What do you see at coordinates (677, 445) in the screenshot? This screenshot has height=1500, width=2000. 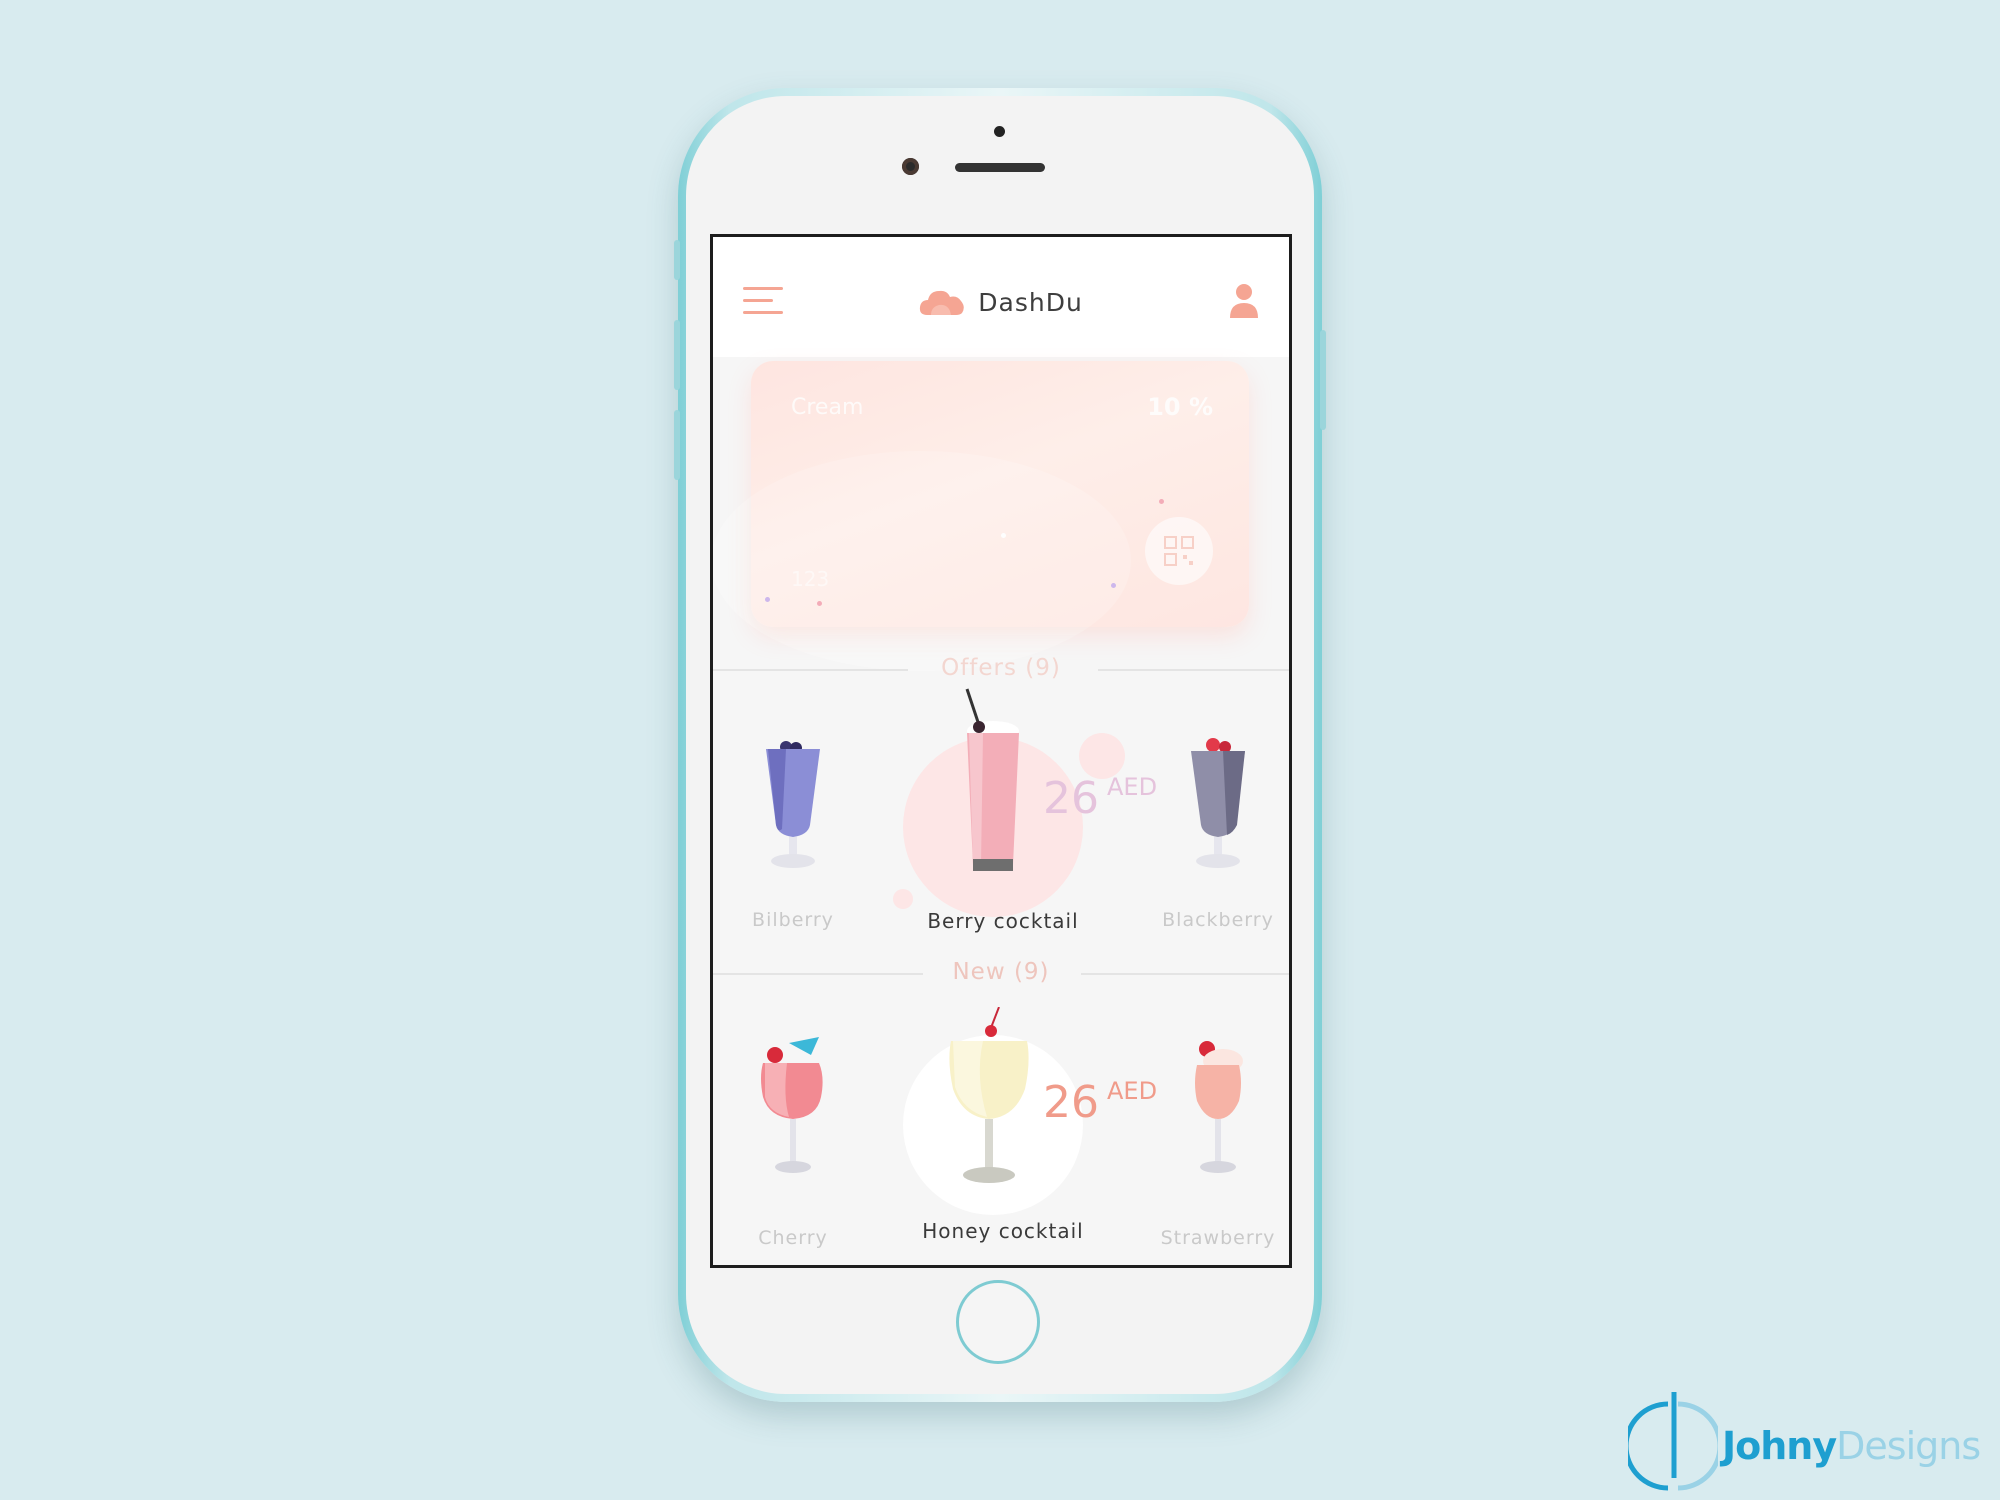 I see `volume-down-button` at bounding box center [677, 445].